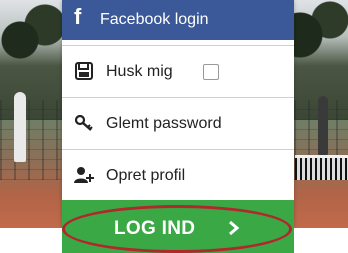 This screenshot has height=253, width=348. Describe the element at coordinates (321, 167) in the screenshot. I see `tennis-net` at that location.